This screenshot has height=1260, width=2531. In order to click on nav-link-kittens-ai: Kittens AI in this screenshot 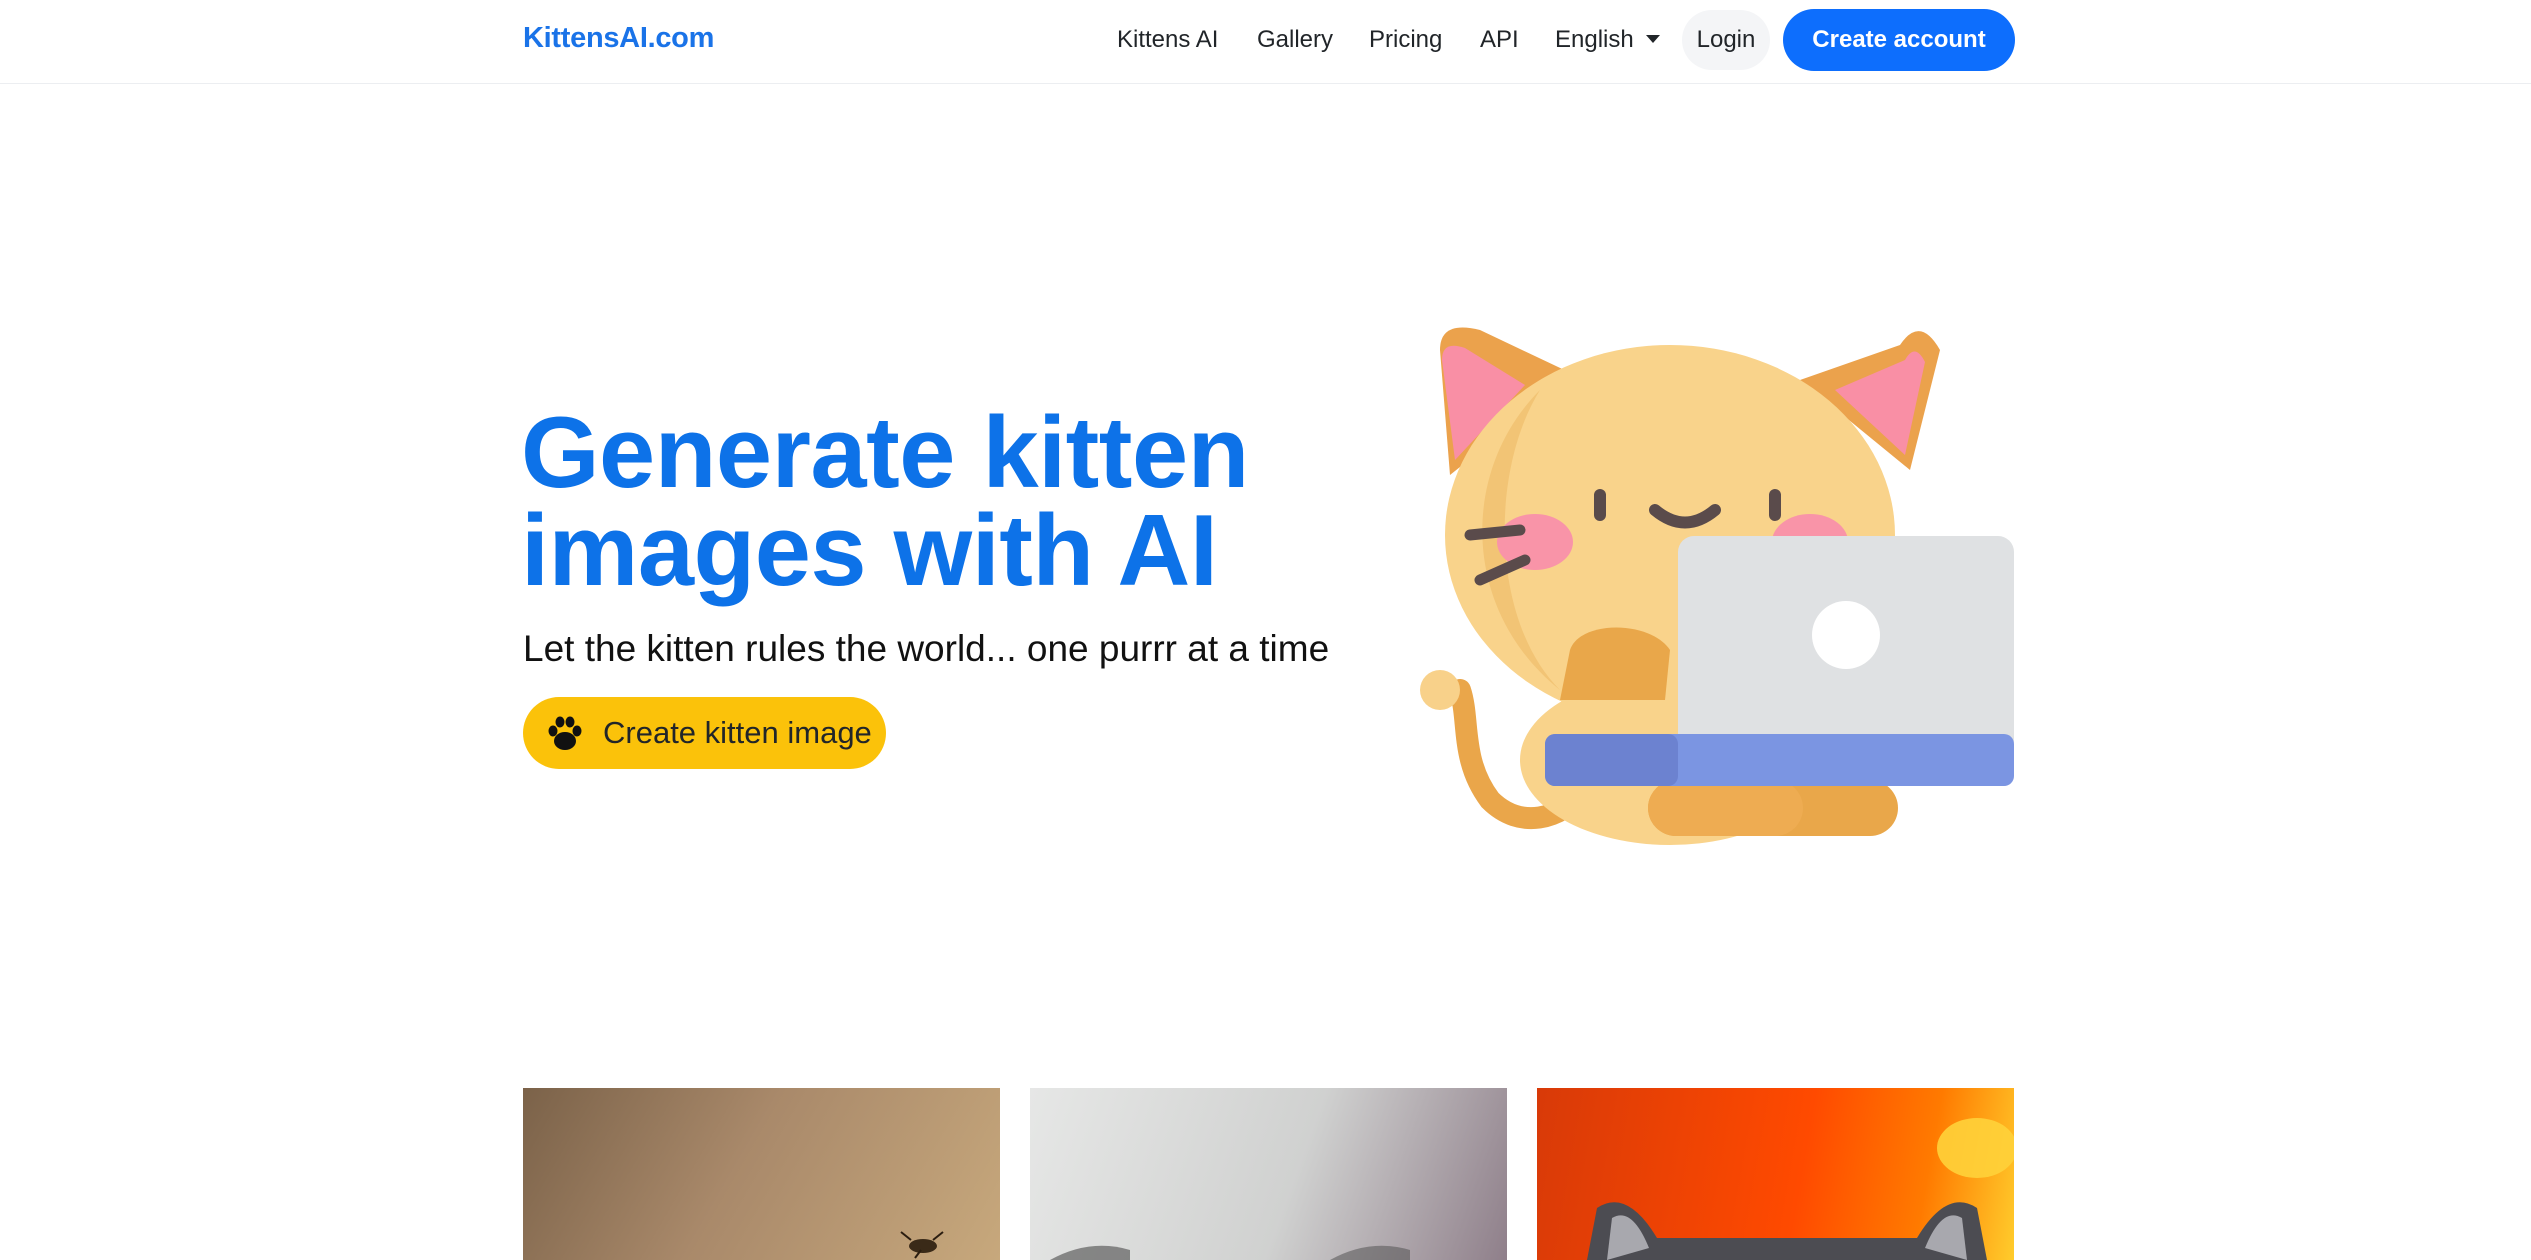, I will do `click(1167, 40)`.